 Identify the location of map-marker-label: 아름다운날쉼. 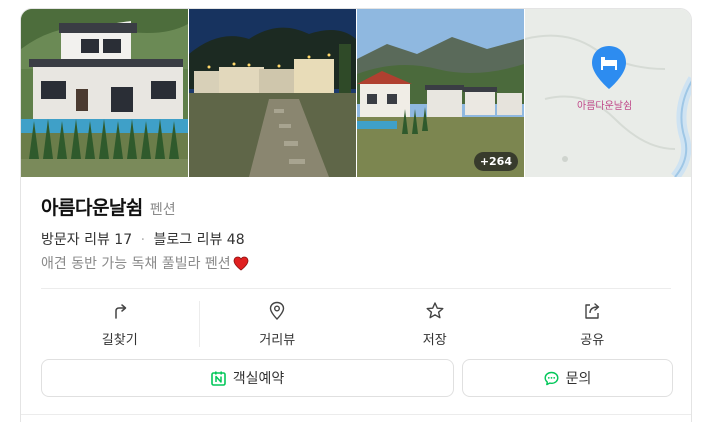
(605, 106).